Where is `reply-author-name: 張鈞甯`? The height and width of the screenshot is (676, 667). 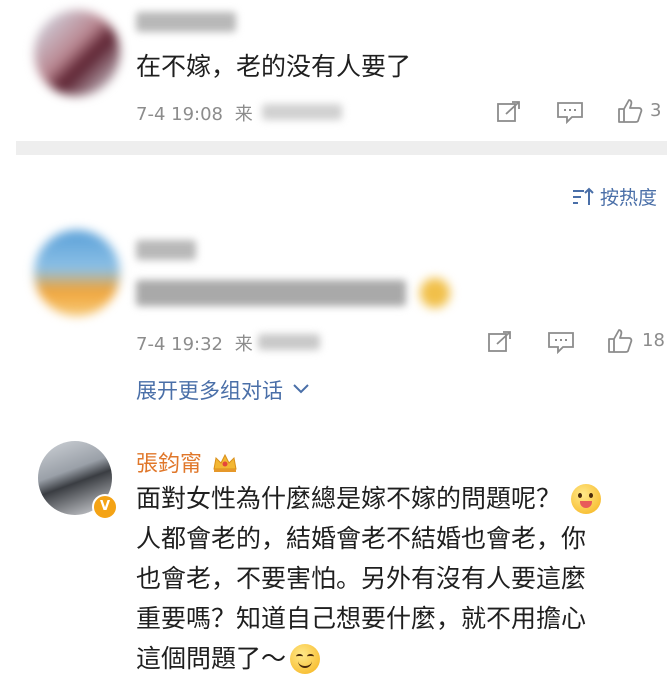
reply-author-name: 張鈞甯 is located at coordinates (169, 464).